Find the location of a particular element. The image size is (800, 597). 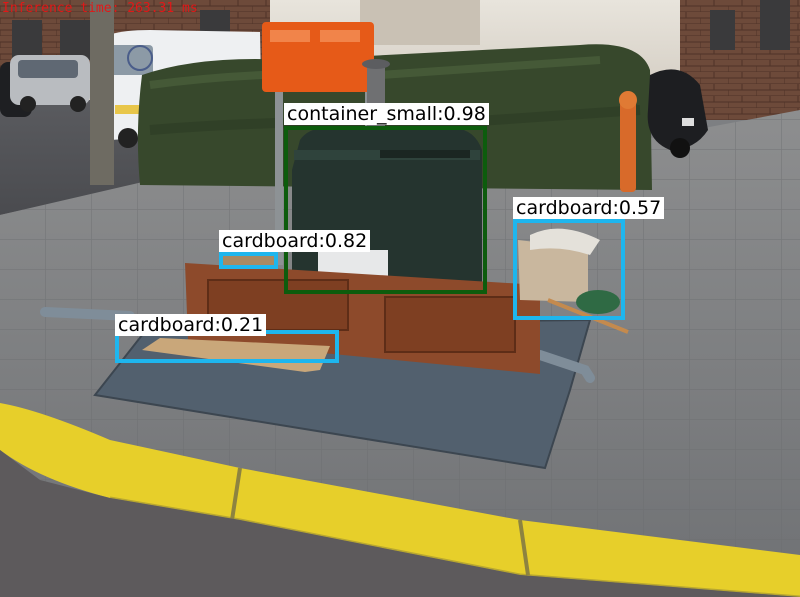

detection-label-cardboard-3: cardboard:0.21 is located at coordinates (191, 325).